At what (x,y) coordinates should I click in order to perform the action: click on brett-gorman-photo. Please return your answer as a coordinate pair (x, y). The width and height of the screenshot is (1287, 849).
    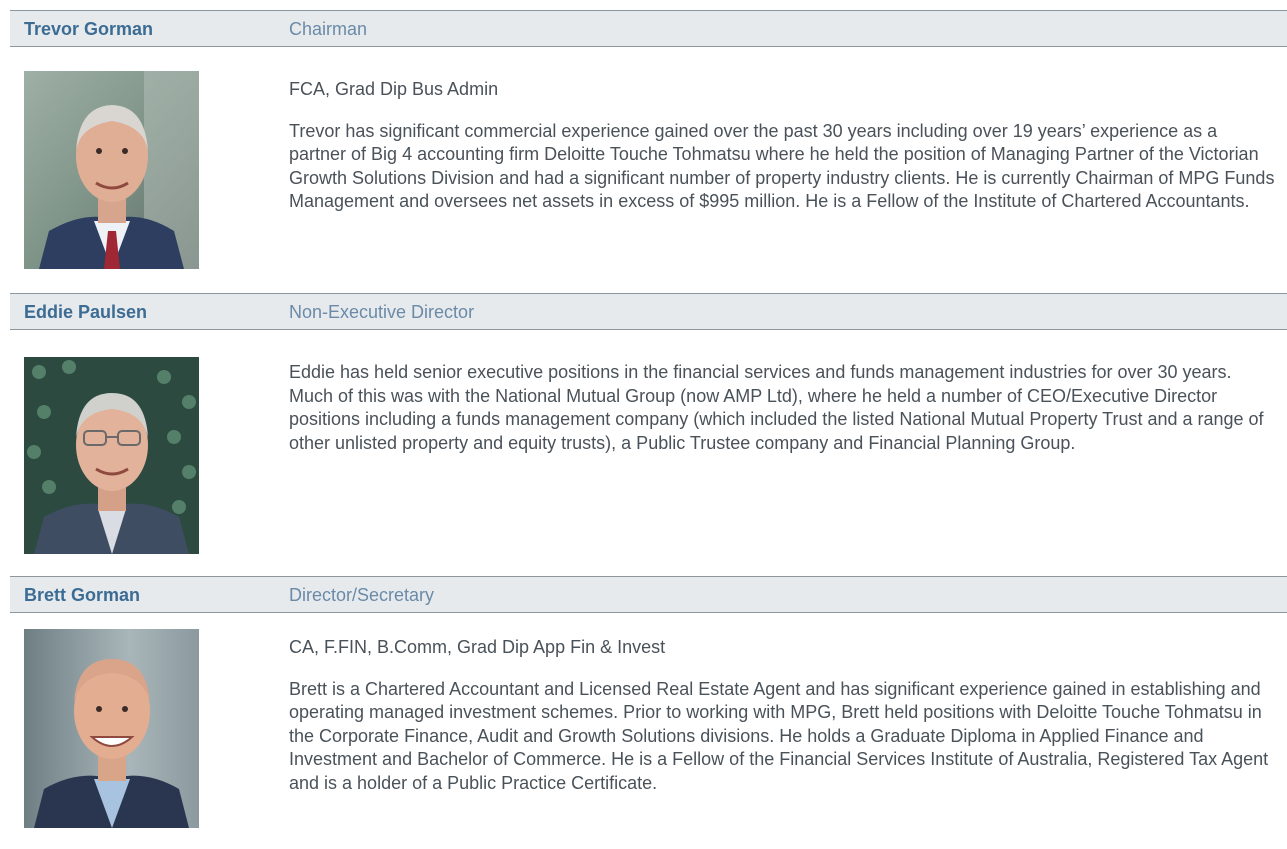
    Looking at the image, I should click on (111, 728).